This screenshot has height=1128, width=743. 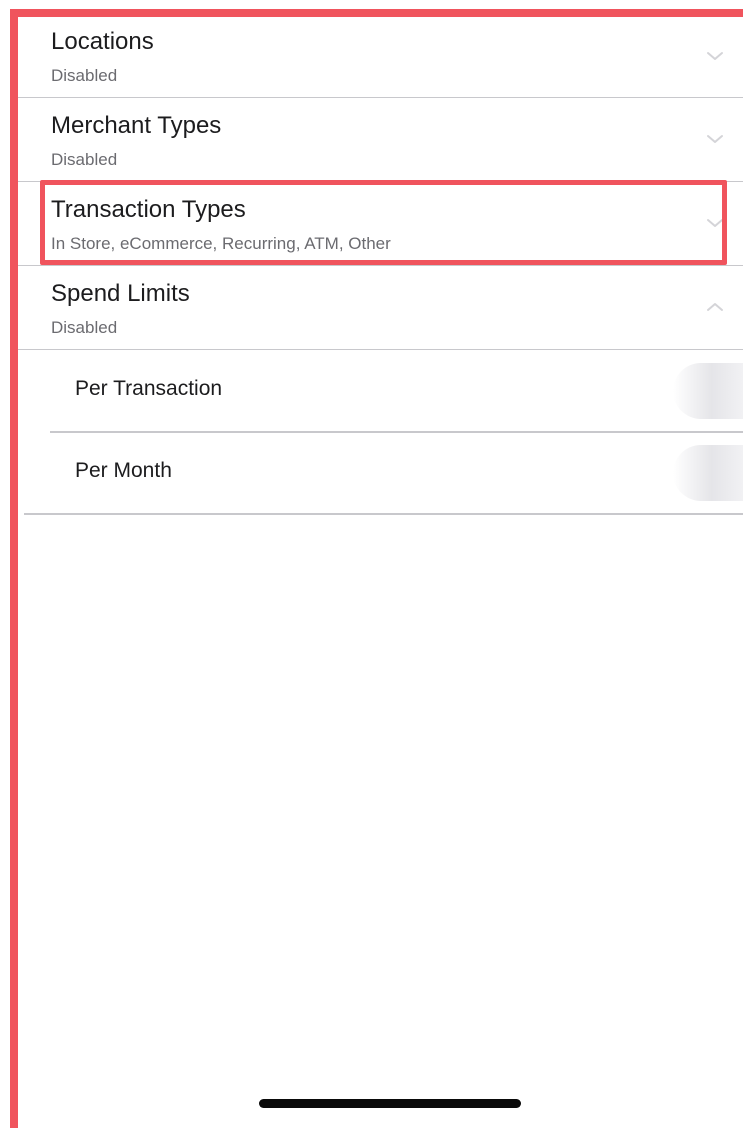 I want to click on row-title: Transaction Types, so click(x=148, y=209).